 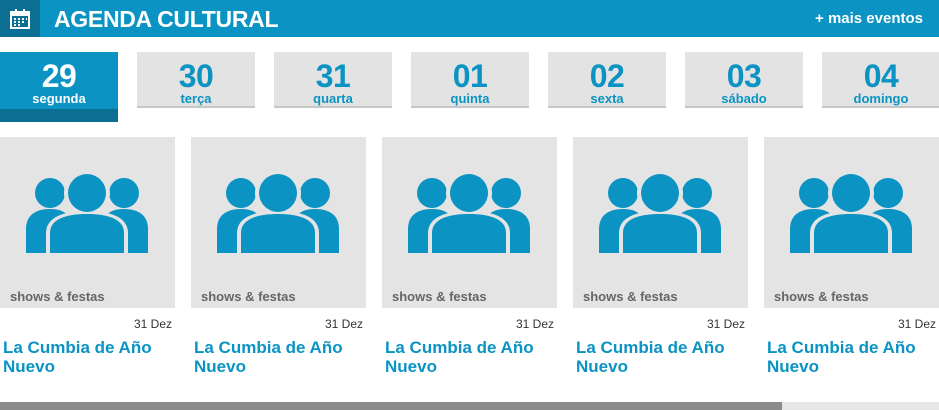 What do you see at coordinates (881, 76) in the screenshot?
I see `day-number: 04` at bounding box center [881, 76].